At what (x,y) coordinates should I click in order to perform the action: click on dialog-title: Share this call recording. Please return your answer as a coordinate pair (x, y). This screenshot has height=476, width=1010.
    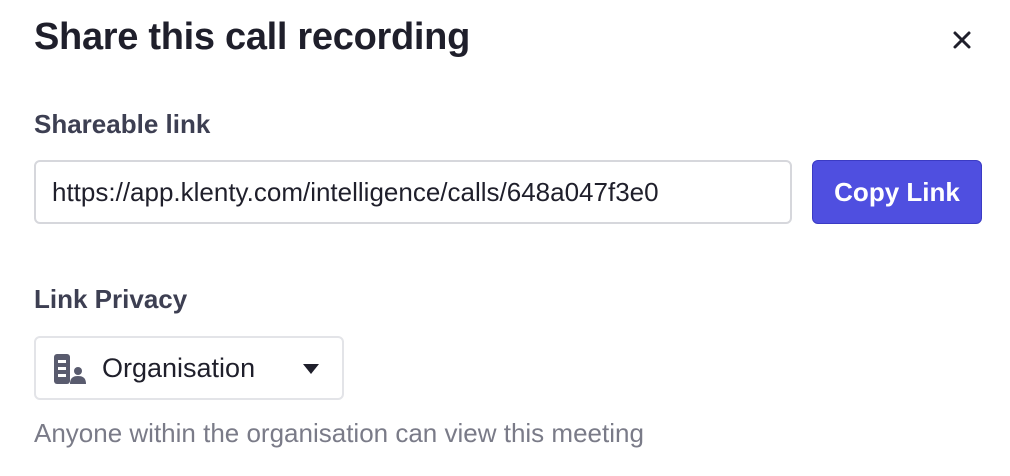
    Looking at the image, I should click on (252, 37).